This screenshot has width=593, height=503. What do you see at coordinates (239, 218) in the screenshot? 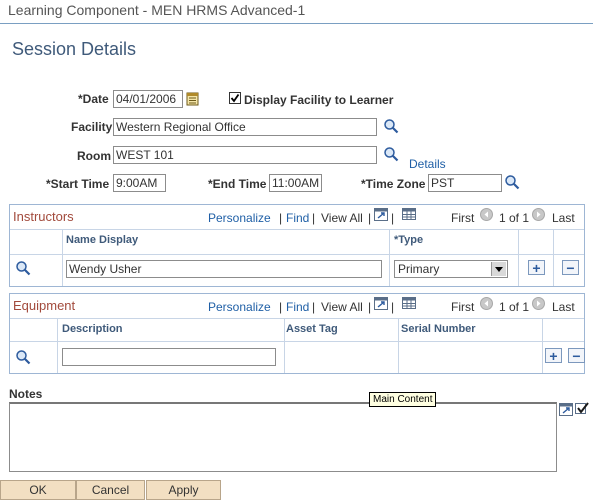
I see `instructors-personalize-link: Personalize` at bounding box center [239, 218].